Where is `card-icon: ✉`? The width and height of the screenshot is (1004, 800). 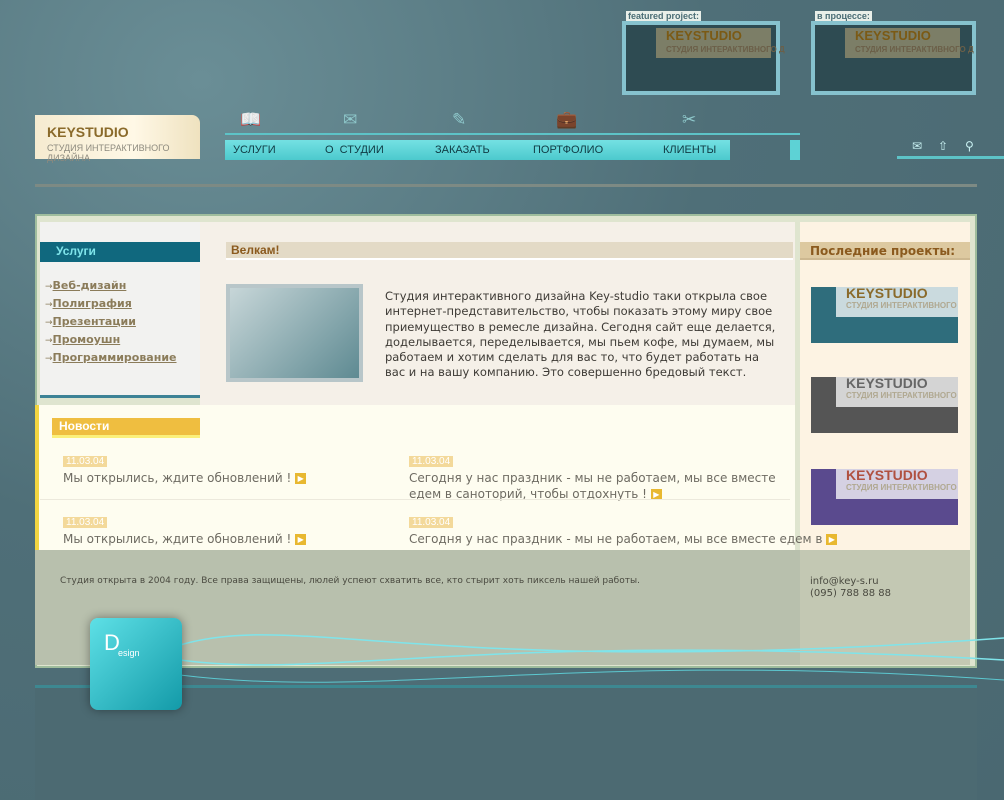
card-icon: ✉ is located at coordinates (350, 120).